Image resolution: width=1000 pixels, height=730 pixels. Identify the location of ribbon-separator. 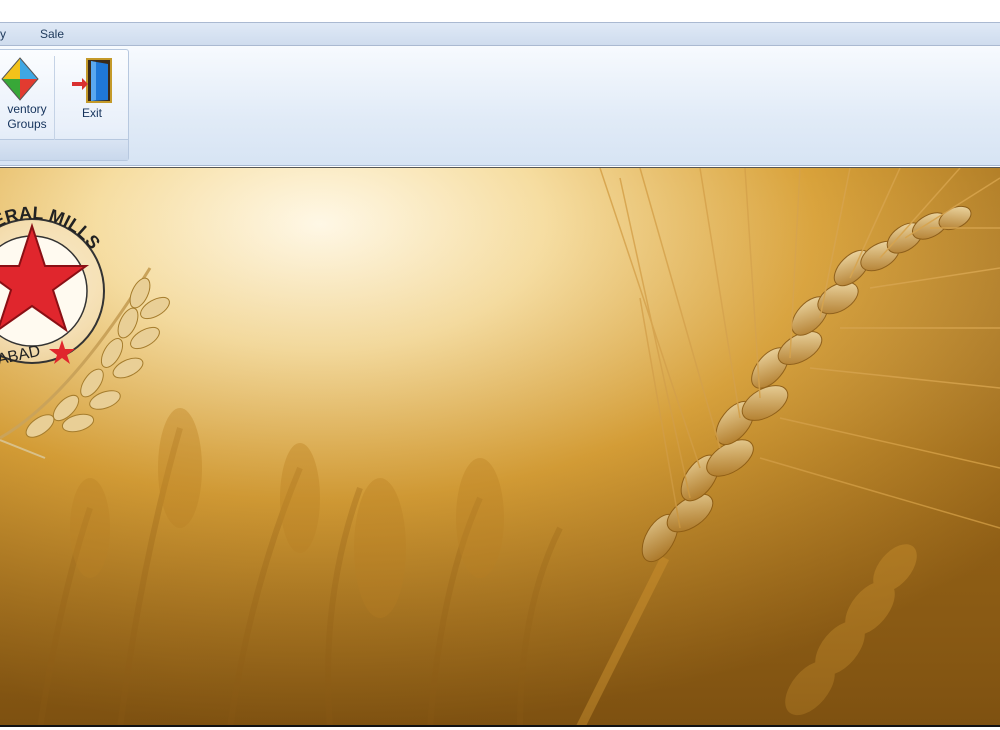
(54, 98).